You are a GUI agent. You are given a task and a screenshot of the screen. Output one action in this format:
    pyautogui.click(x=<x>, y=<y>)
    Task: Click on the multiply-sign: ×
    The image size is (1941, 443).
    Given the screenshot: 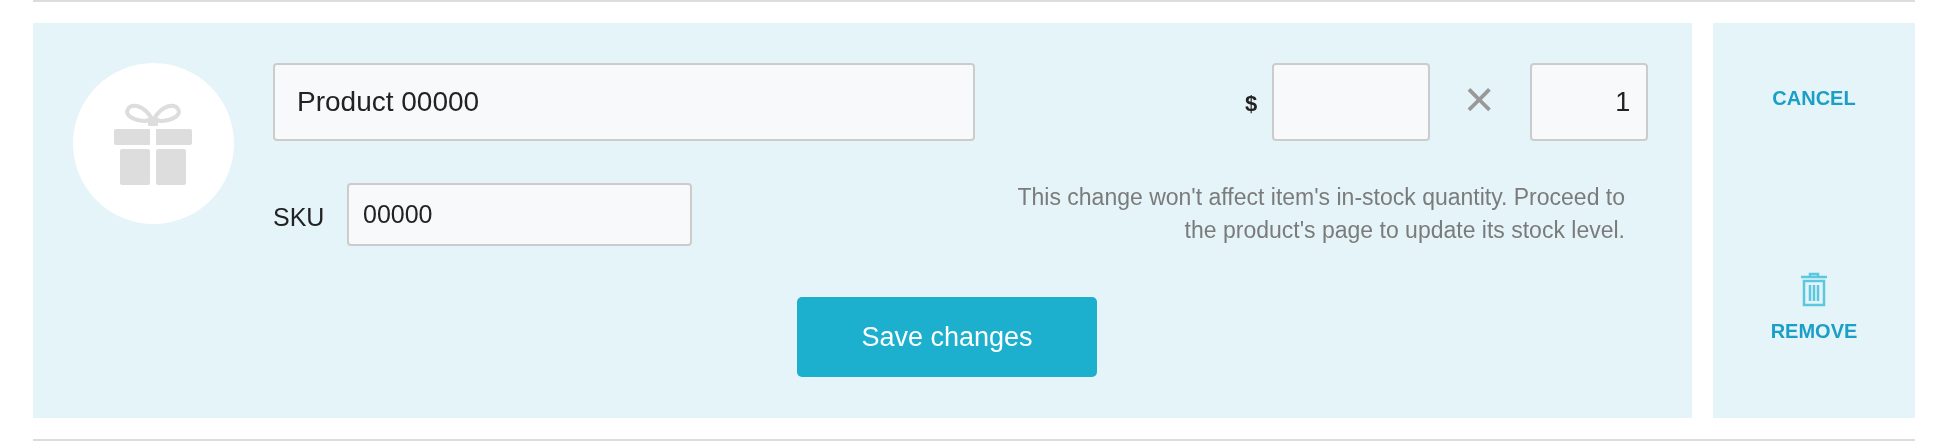 What is the action you would take?
    pyautogui.click(x=1479, y=99)
    